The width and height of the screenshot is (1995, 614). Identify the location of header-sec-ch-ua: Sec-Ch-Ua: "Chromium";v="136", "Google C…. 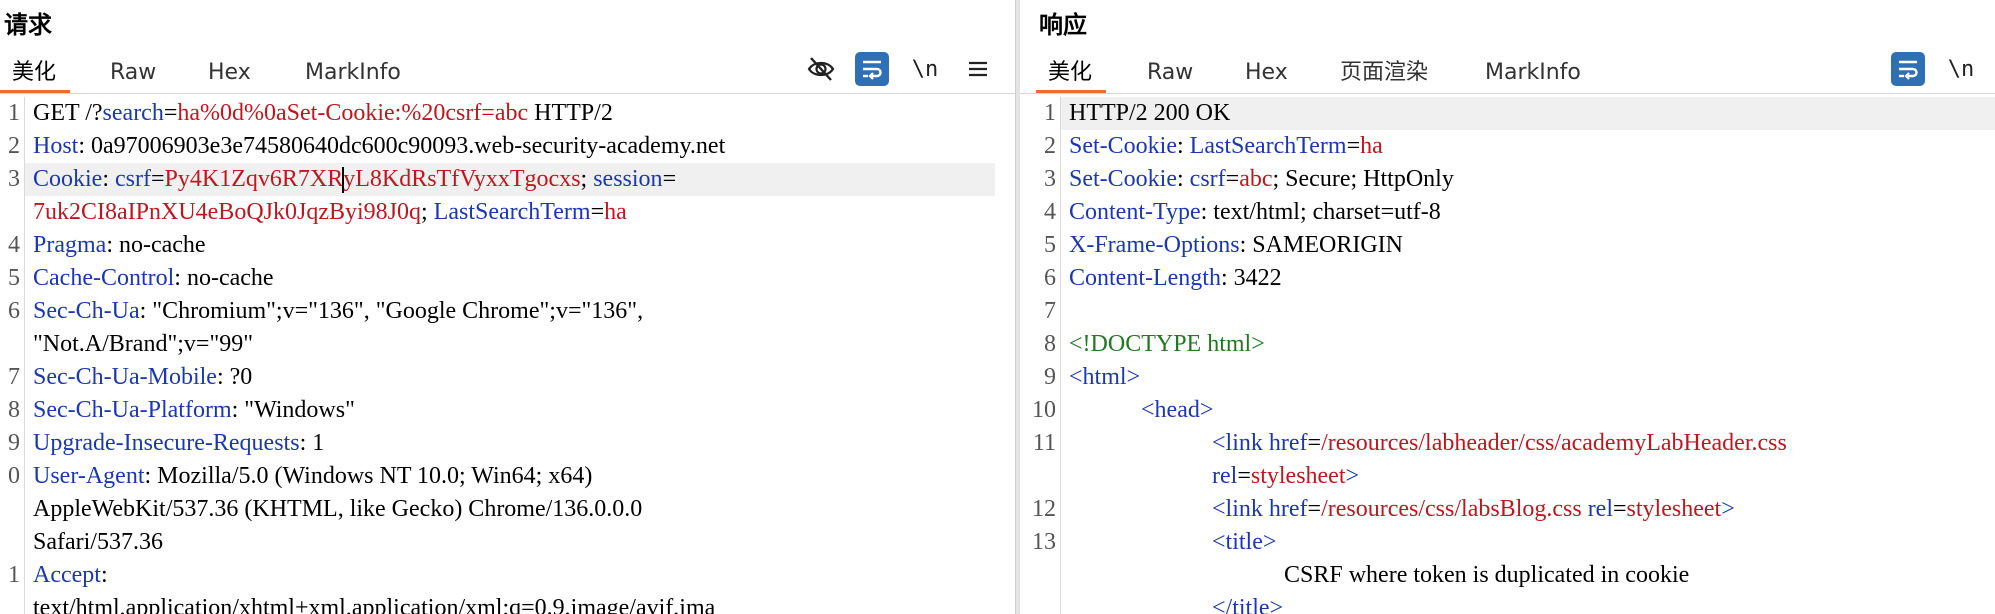
(338, 311).